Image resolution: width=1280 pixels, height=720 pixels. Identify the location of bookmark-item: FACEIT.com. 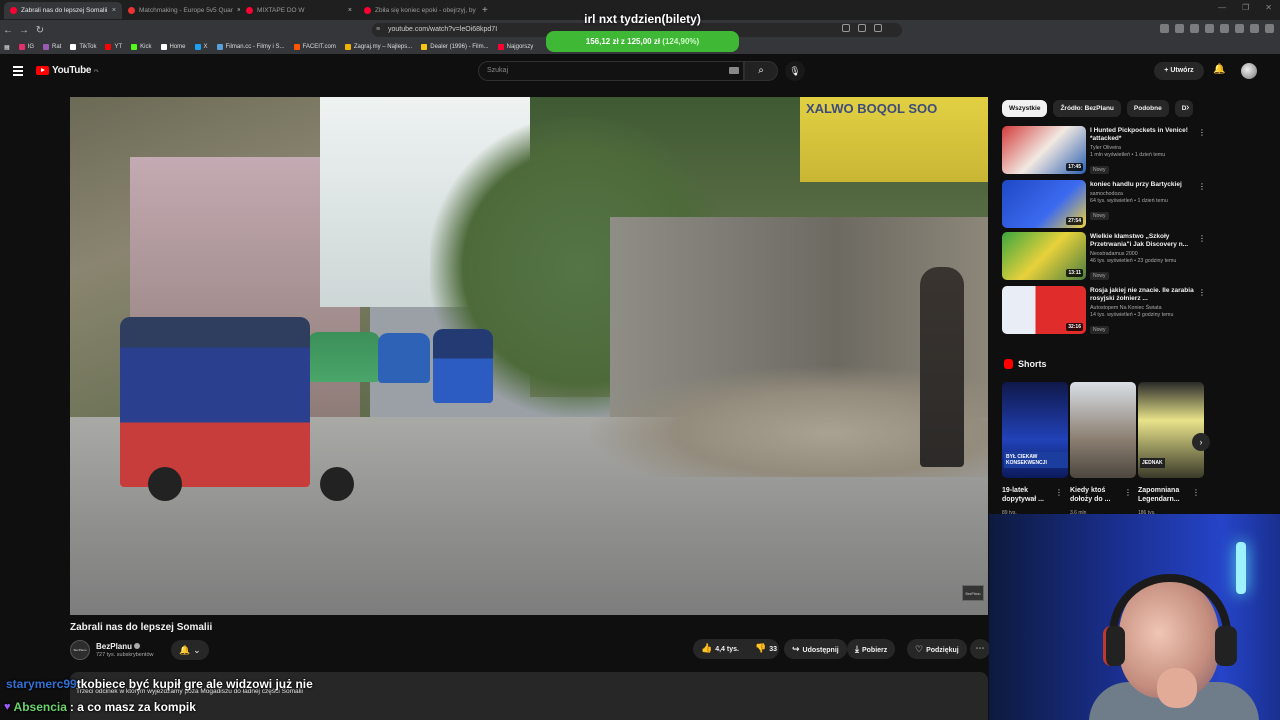
(314, 47).